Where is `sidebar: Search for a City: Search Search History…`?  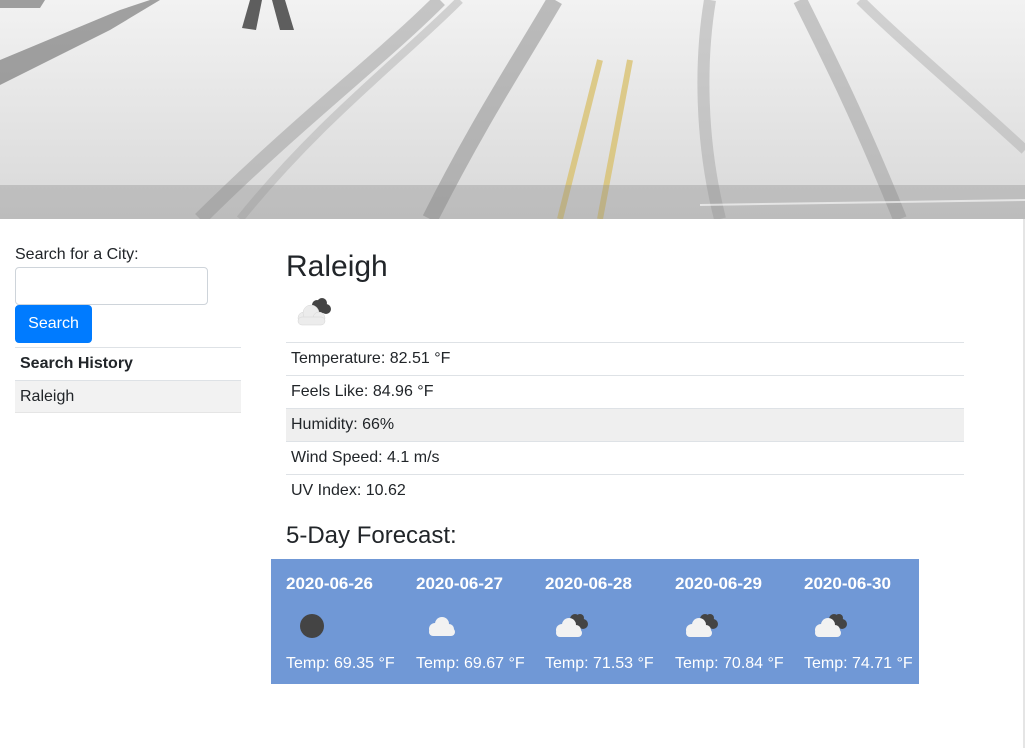
sidebar: Search for a City: Search Search History… is located at coordinates (128, 329).